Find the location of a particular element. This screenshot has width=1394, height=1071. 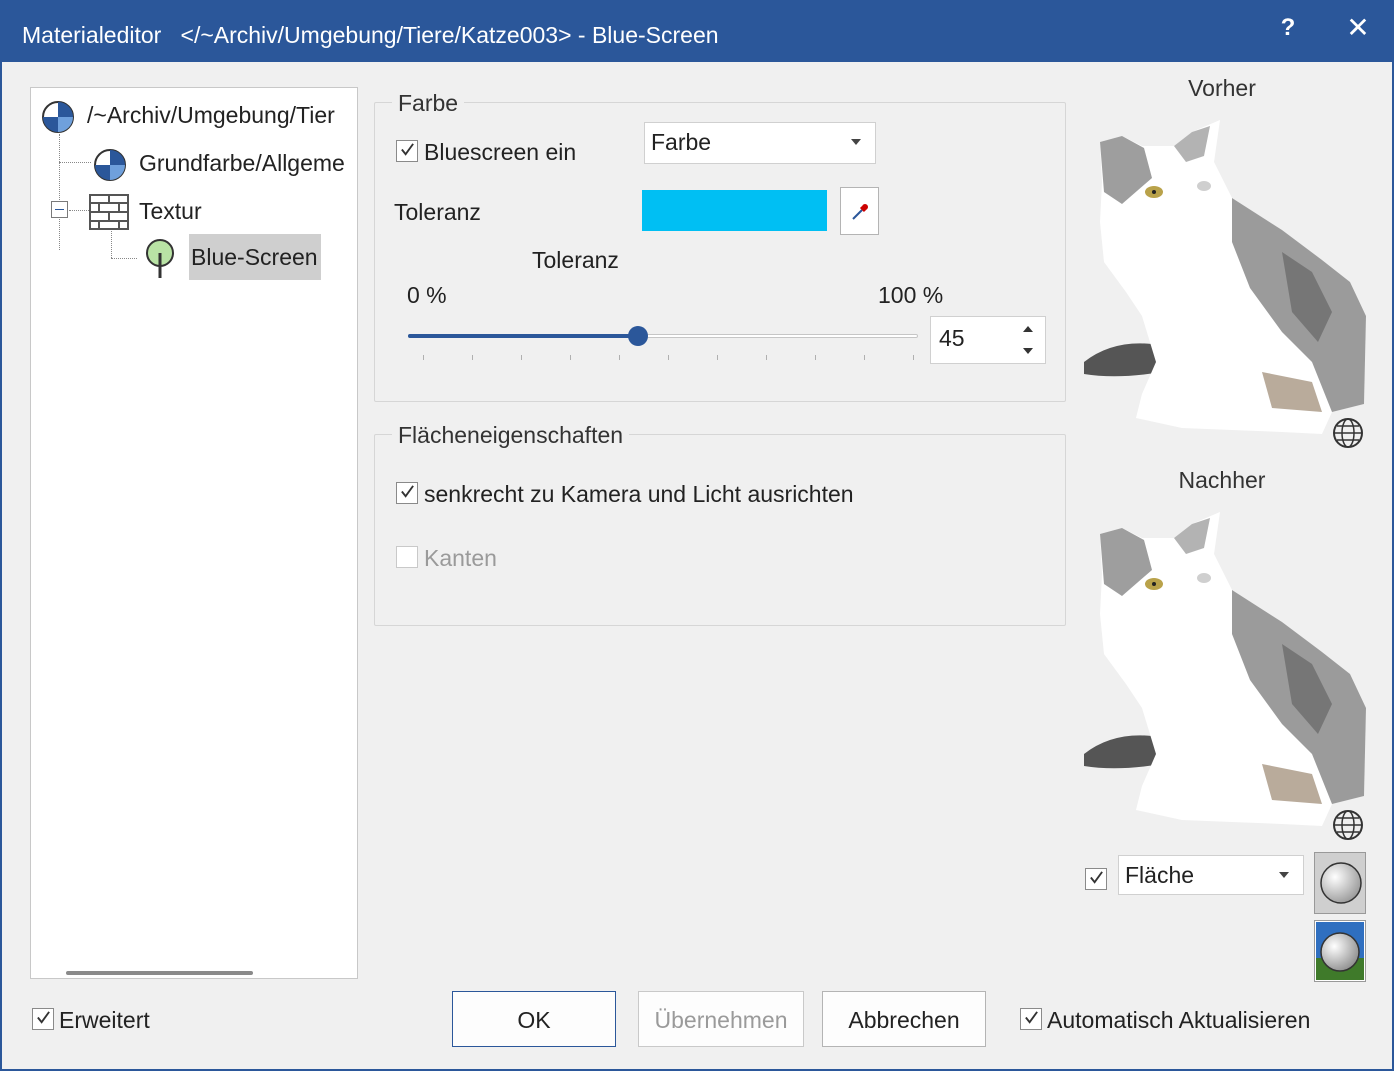

sphere-landscape-icon is located at coordinates (1340, 951).